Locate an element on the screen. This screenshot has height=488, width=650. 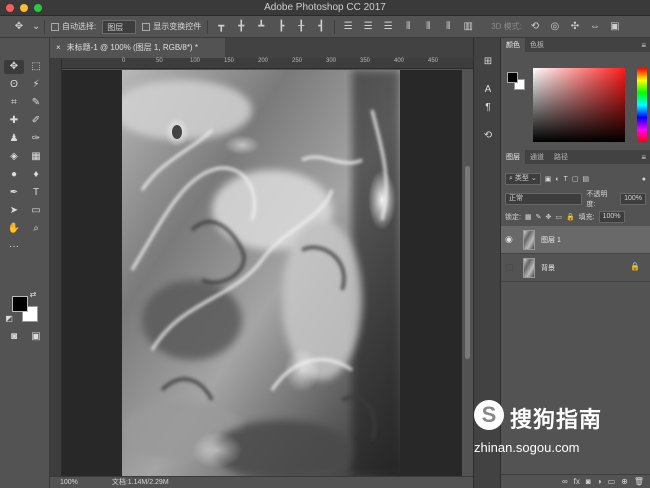
lock-fill-row: 锁定: ▦ ✎ ✥ ▭ 🔒 填充: 100% is located at coordinates (575, 217).